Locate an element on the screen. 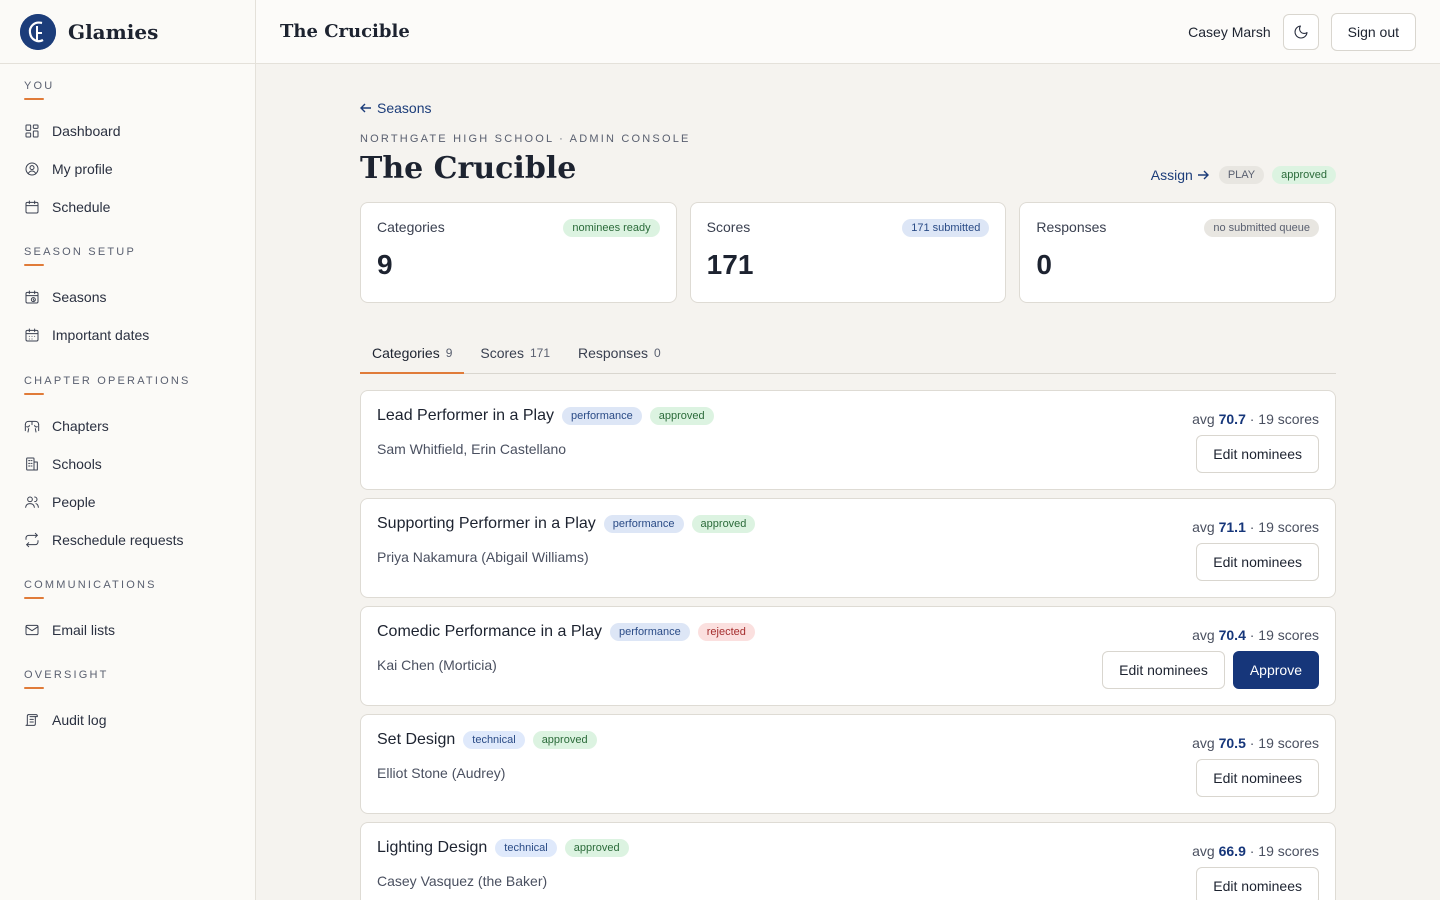 This screenshot has height=900, width=1440. sidebar-item-label: Reschedule requests is located at coordinates (118, 540).